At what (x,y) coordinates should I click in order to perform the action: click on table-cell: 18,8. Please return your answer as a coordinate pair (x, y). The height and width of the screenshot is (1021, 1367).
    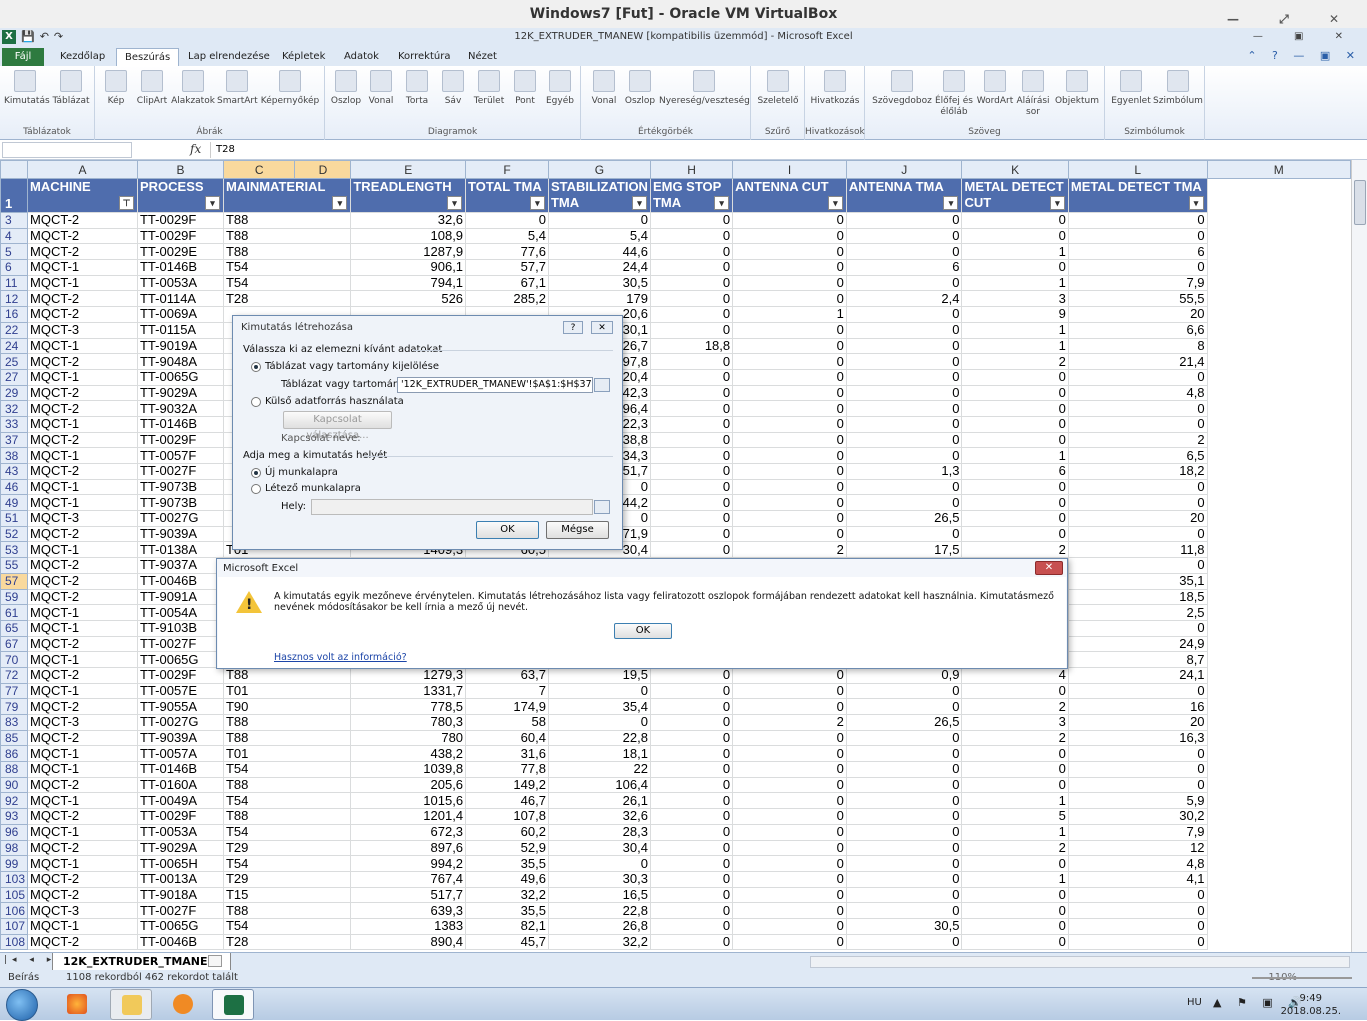
    Looking at the image, I should click on (691, 346).